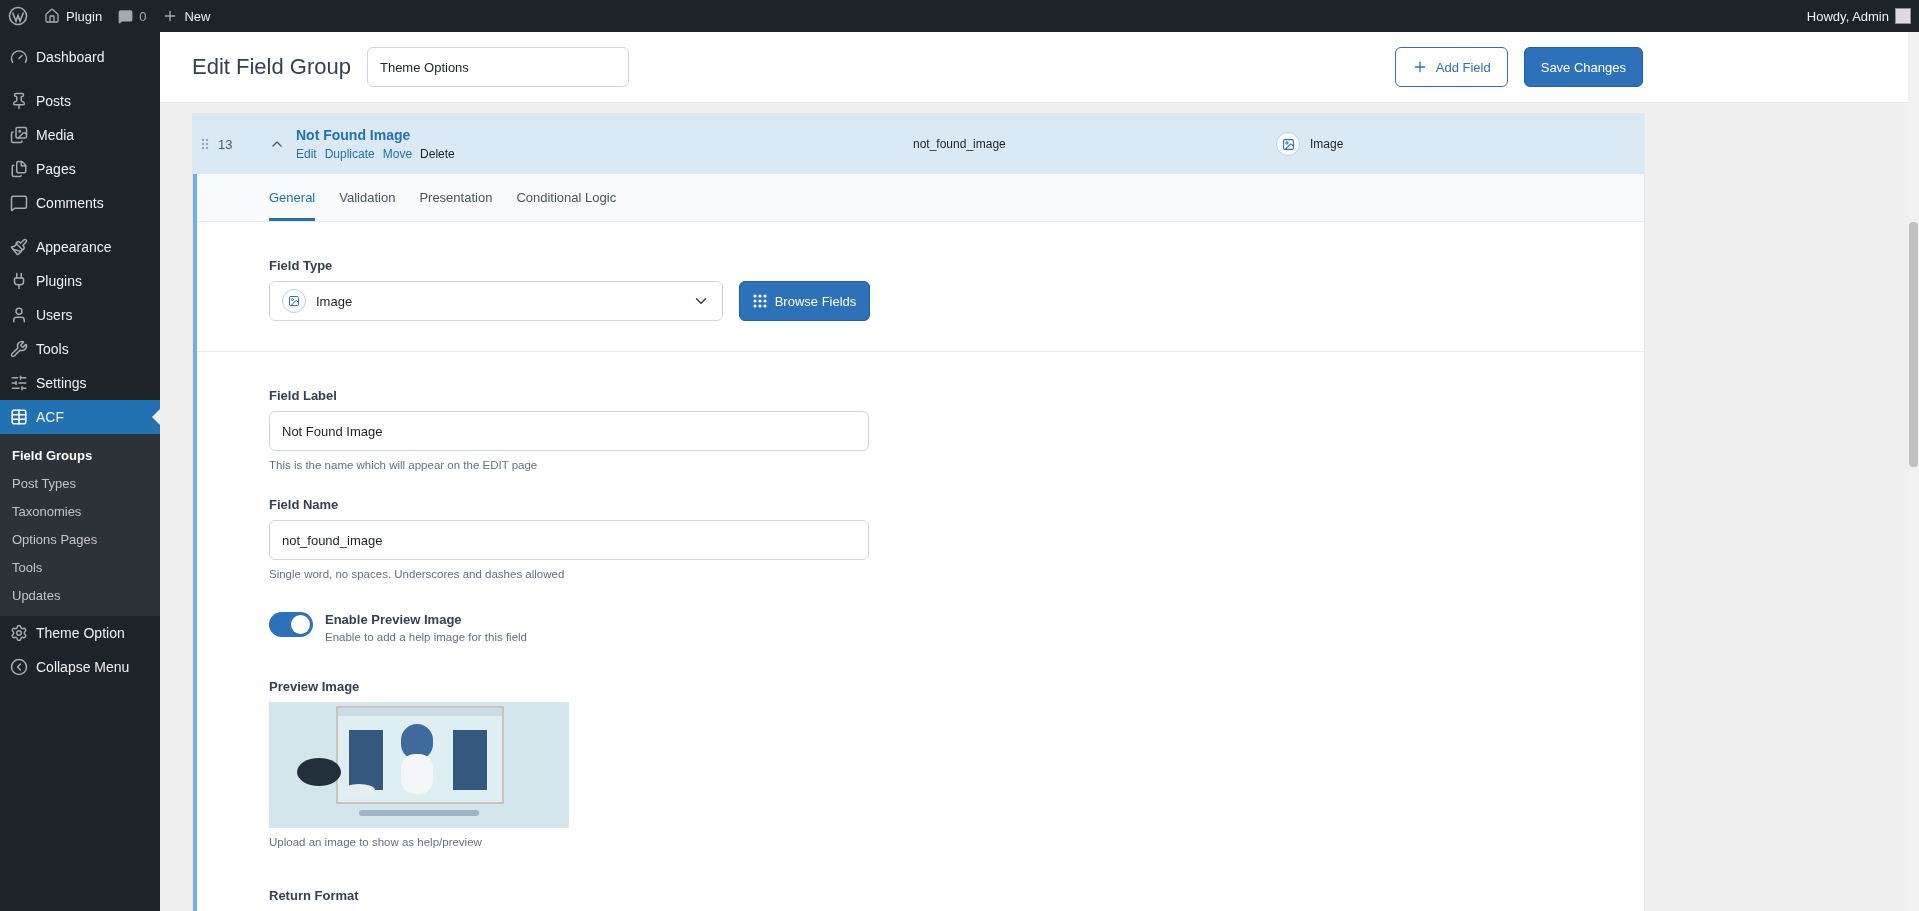 The height and width of the screenshot is (911, 1919). What do you see at coordinates (367, 197) in the screenshot?
I see `tab: Validation` at bounding box center [367, 197].